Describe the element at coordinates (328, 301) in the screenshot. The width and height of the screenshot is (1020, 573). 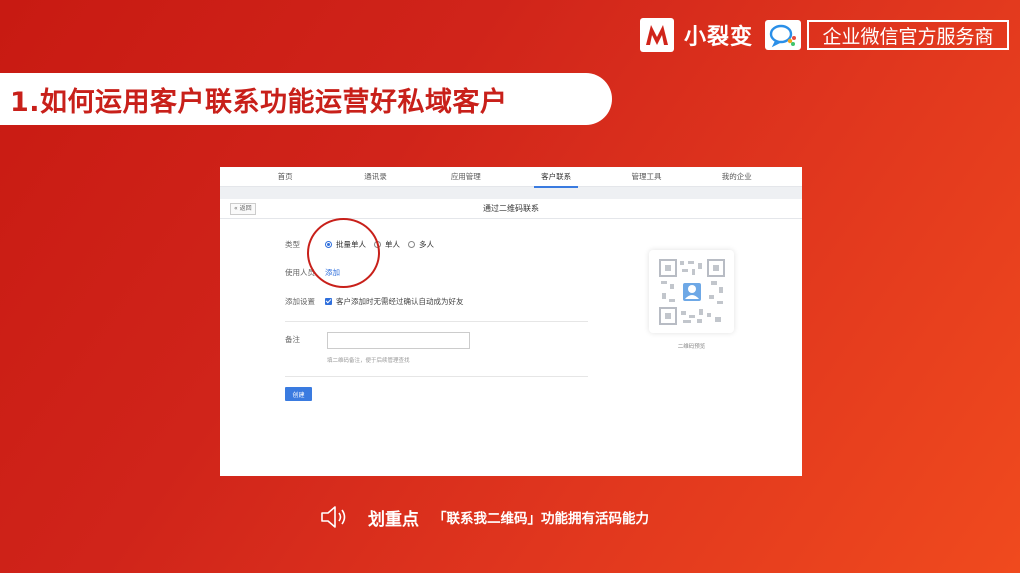
I see `auto-accept-checkbox` at that location.